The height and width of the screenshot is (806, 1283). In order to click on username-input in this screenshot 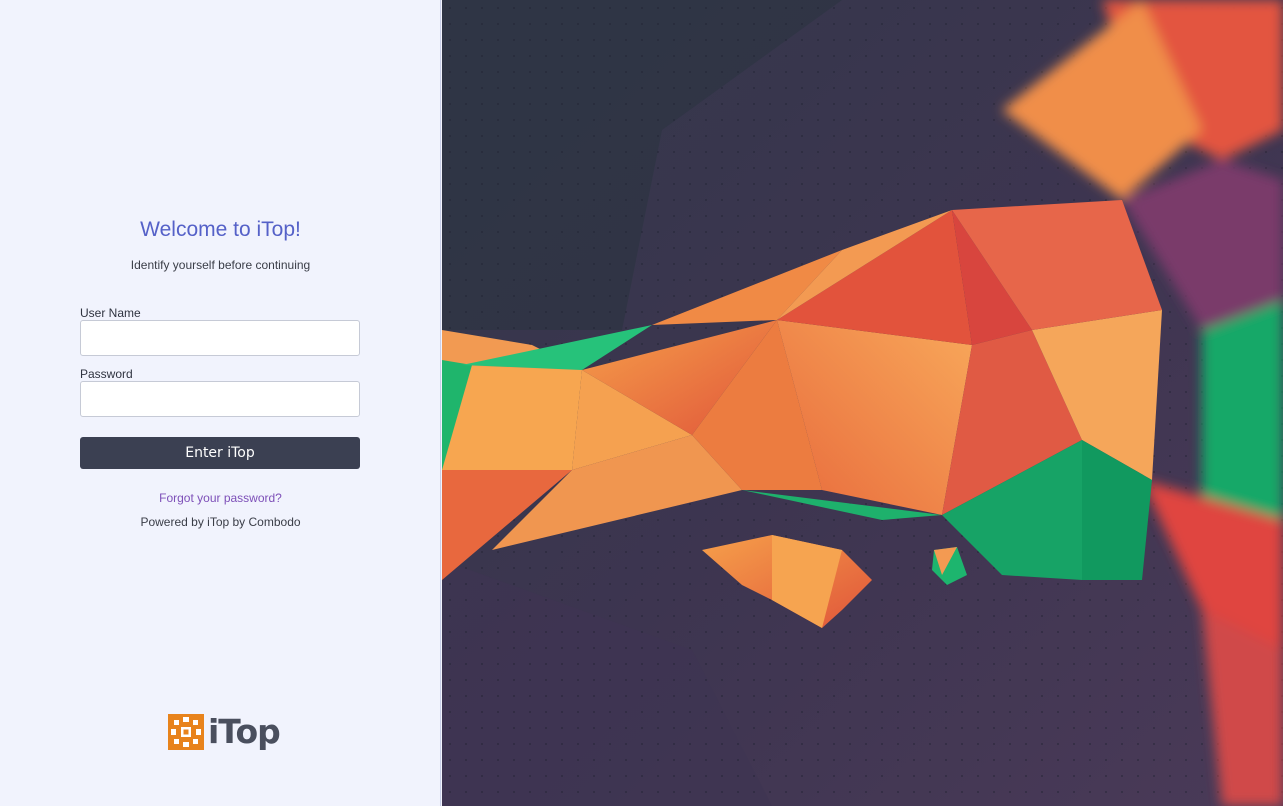, I will do `click(220, 338)`.